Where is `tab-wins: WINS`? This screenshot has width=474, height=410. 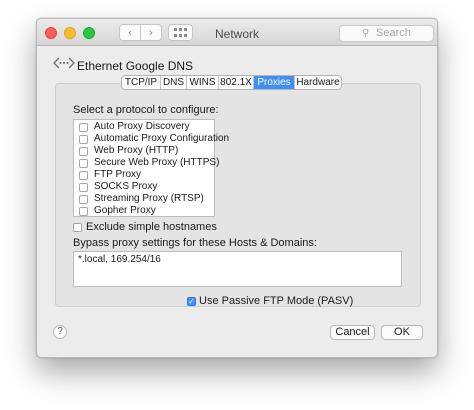 tab-wins: WINS is located at coordinates (203, 82).